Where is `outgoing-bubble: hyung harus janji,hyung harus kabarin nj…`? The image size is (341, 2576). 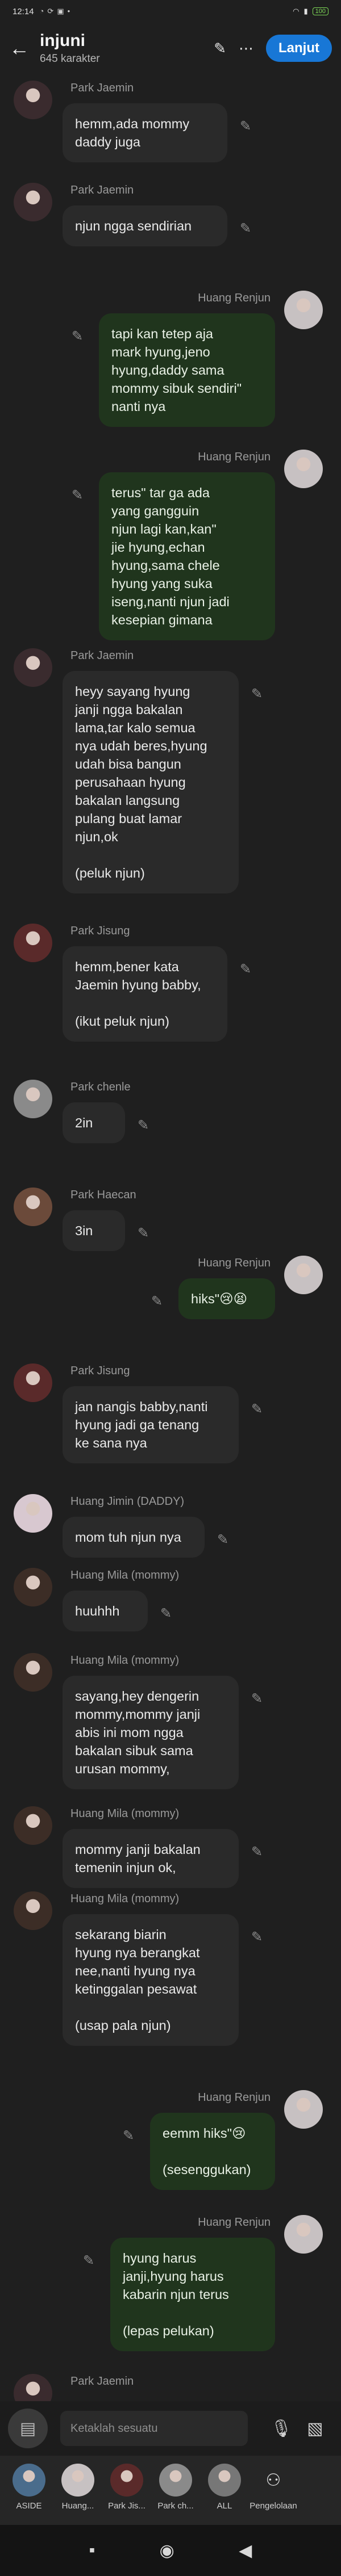 outgoing-bubble: hyung harus janji,hyung harus kabarin nj… is located at coordinates (192, 2295).